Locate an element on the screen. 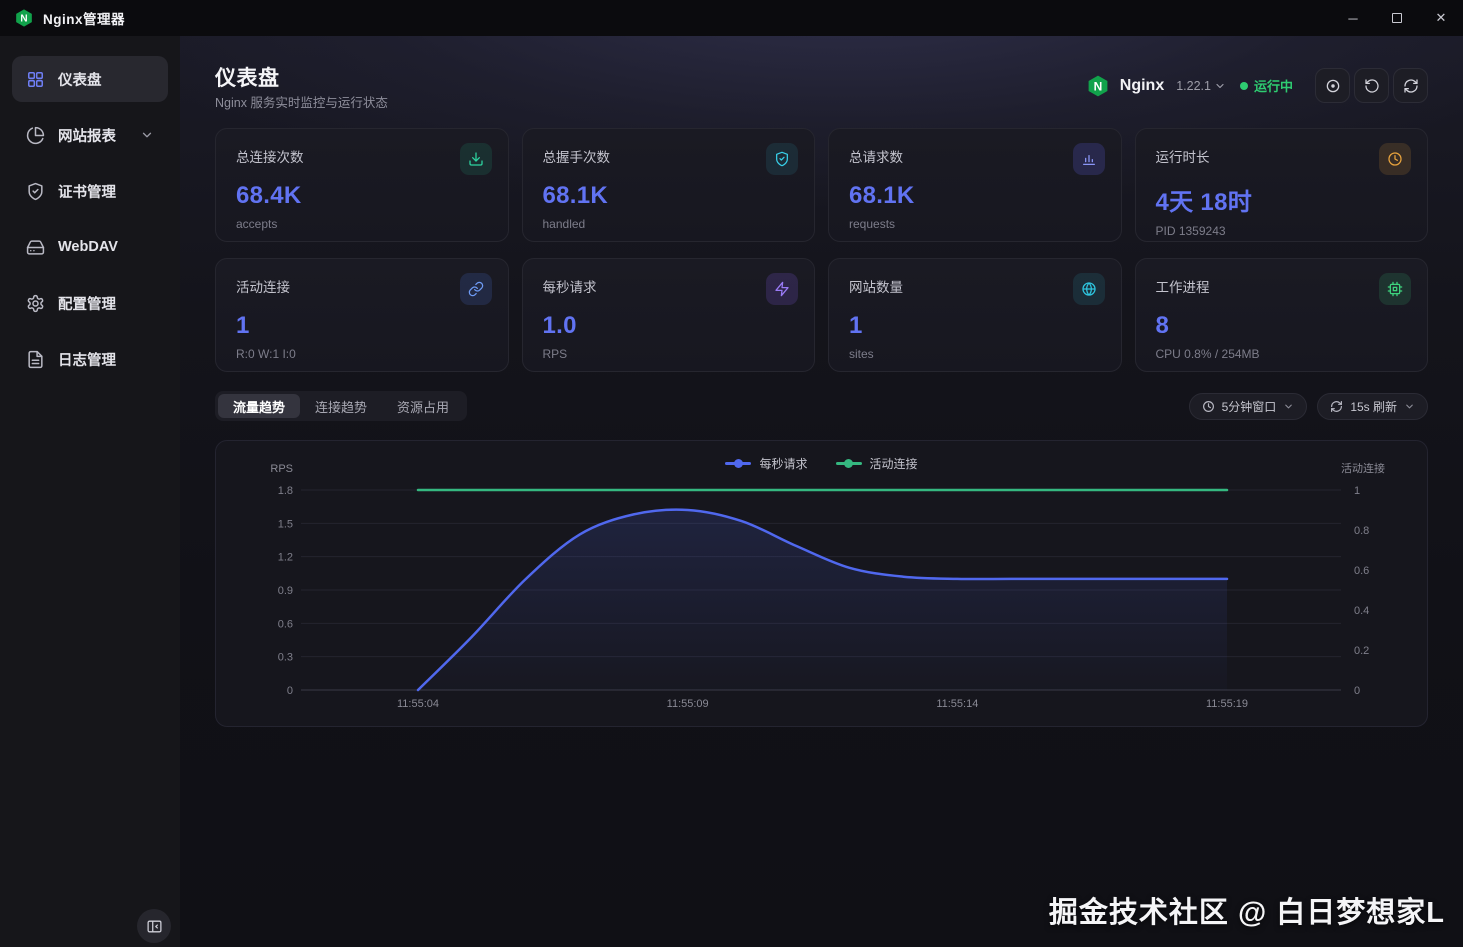 The height and width of the screenshot is (947, 1463). chart-option-pills: 5分钟窗口 15s 刷新 is located at coordinates (1308, 406).